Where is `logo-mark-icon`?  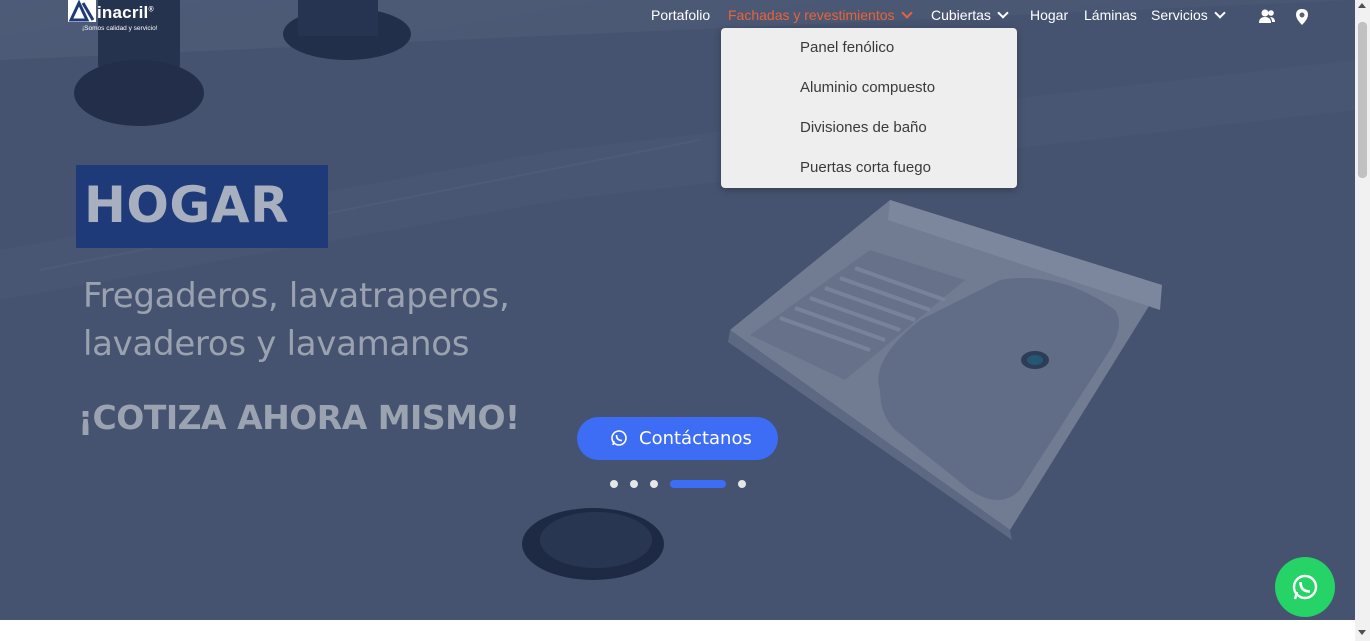 logo-mark-icon is located at coordinates (82, 11).